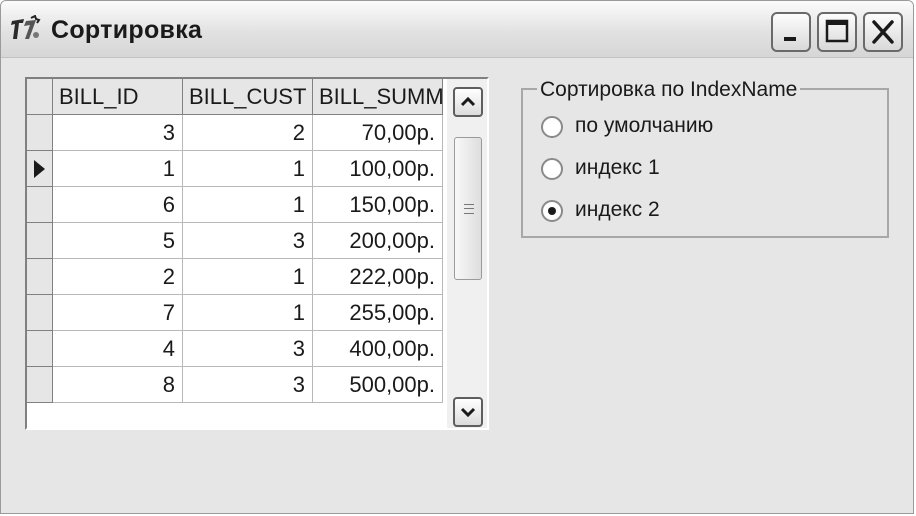  I want to click on title-bar: Сортировка, so click(457, 29).